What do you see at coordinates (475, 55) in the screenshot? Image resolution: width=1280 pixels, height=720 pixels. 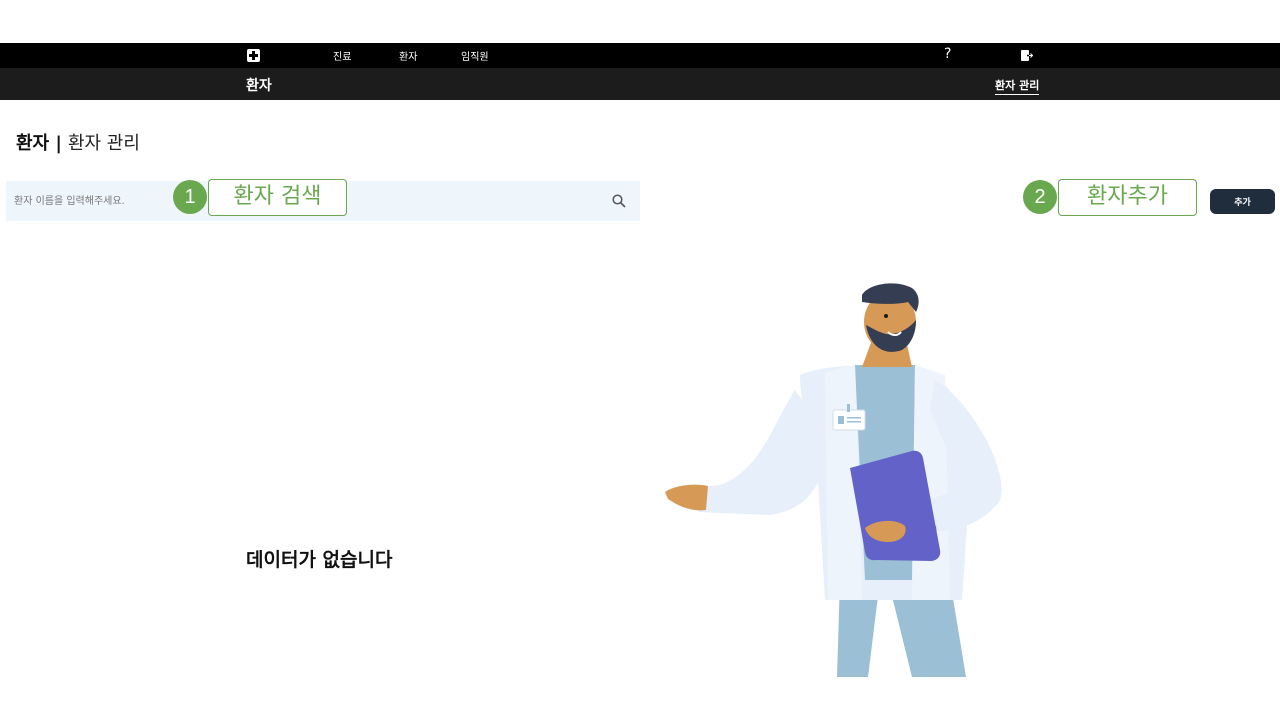 I see `nav-item-staff: 임직원` at bounding box center [475, 55].